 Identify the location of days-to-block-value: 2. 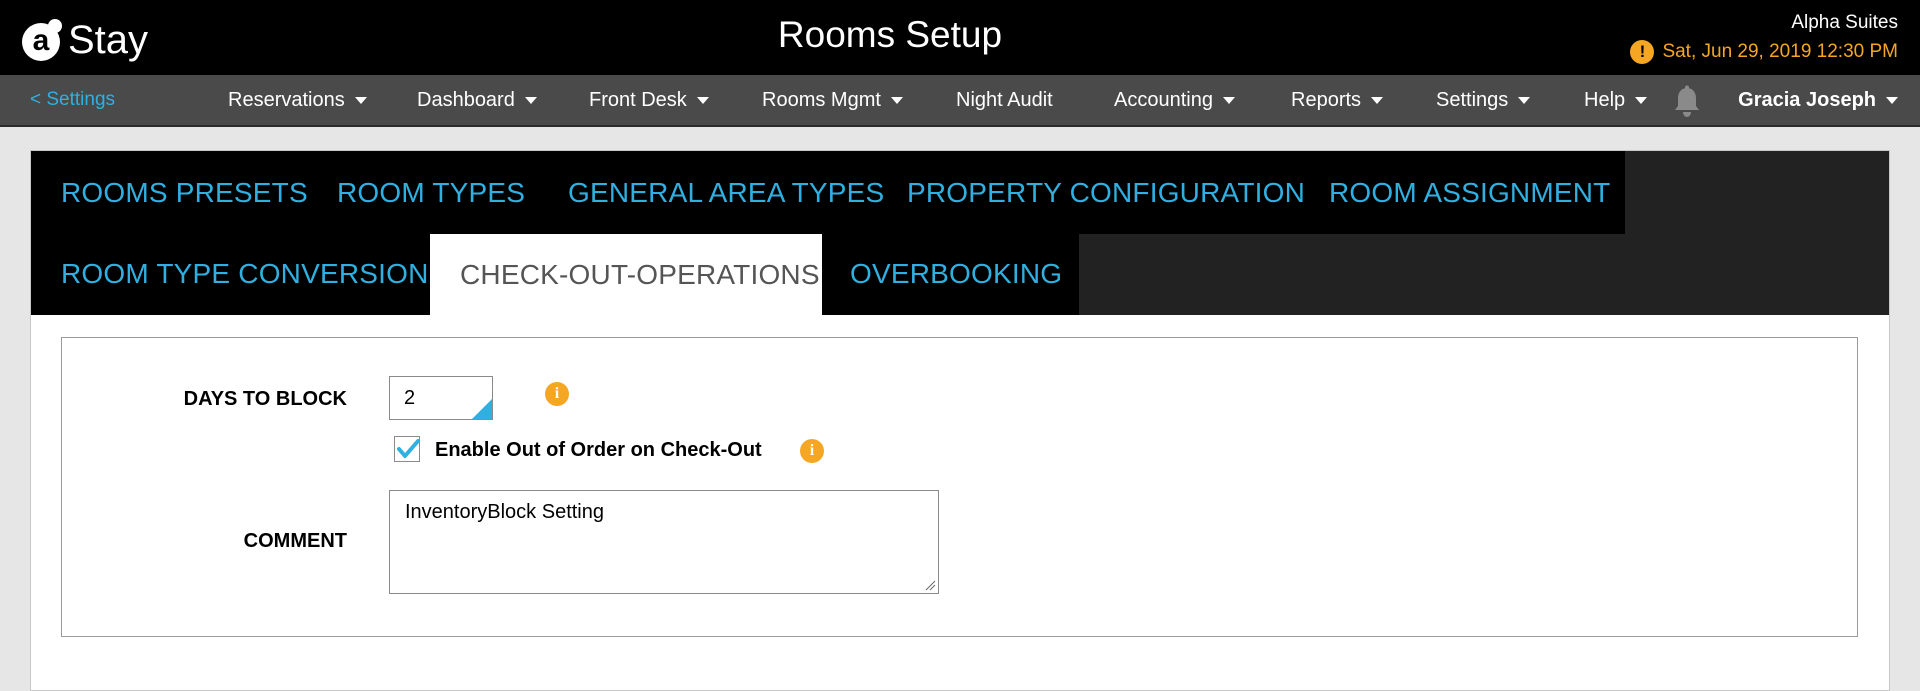
(410, 398).